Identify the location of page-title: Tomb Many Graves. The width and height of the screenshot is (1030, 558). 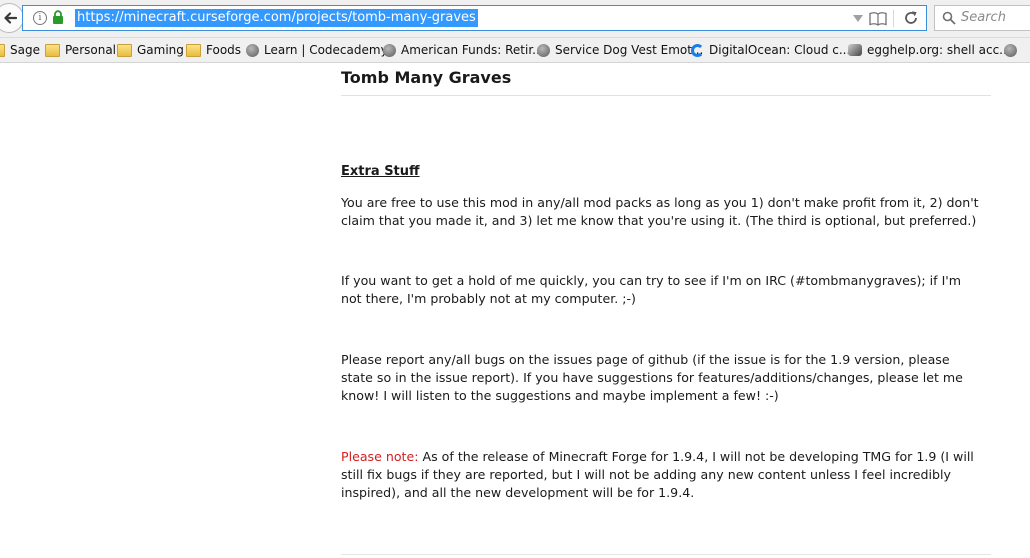
(426, 77).